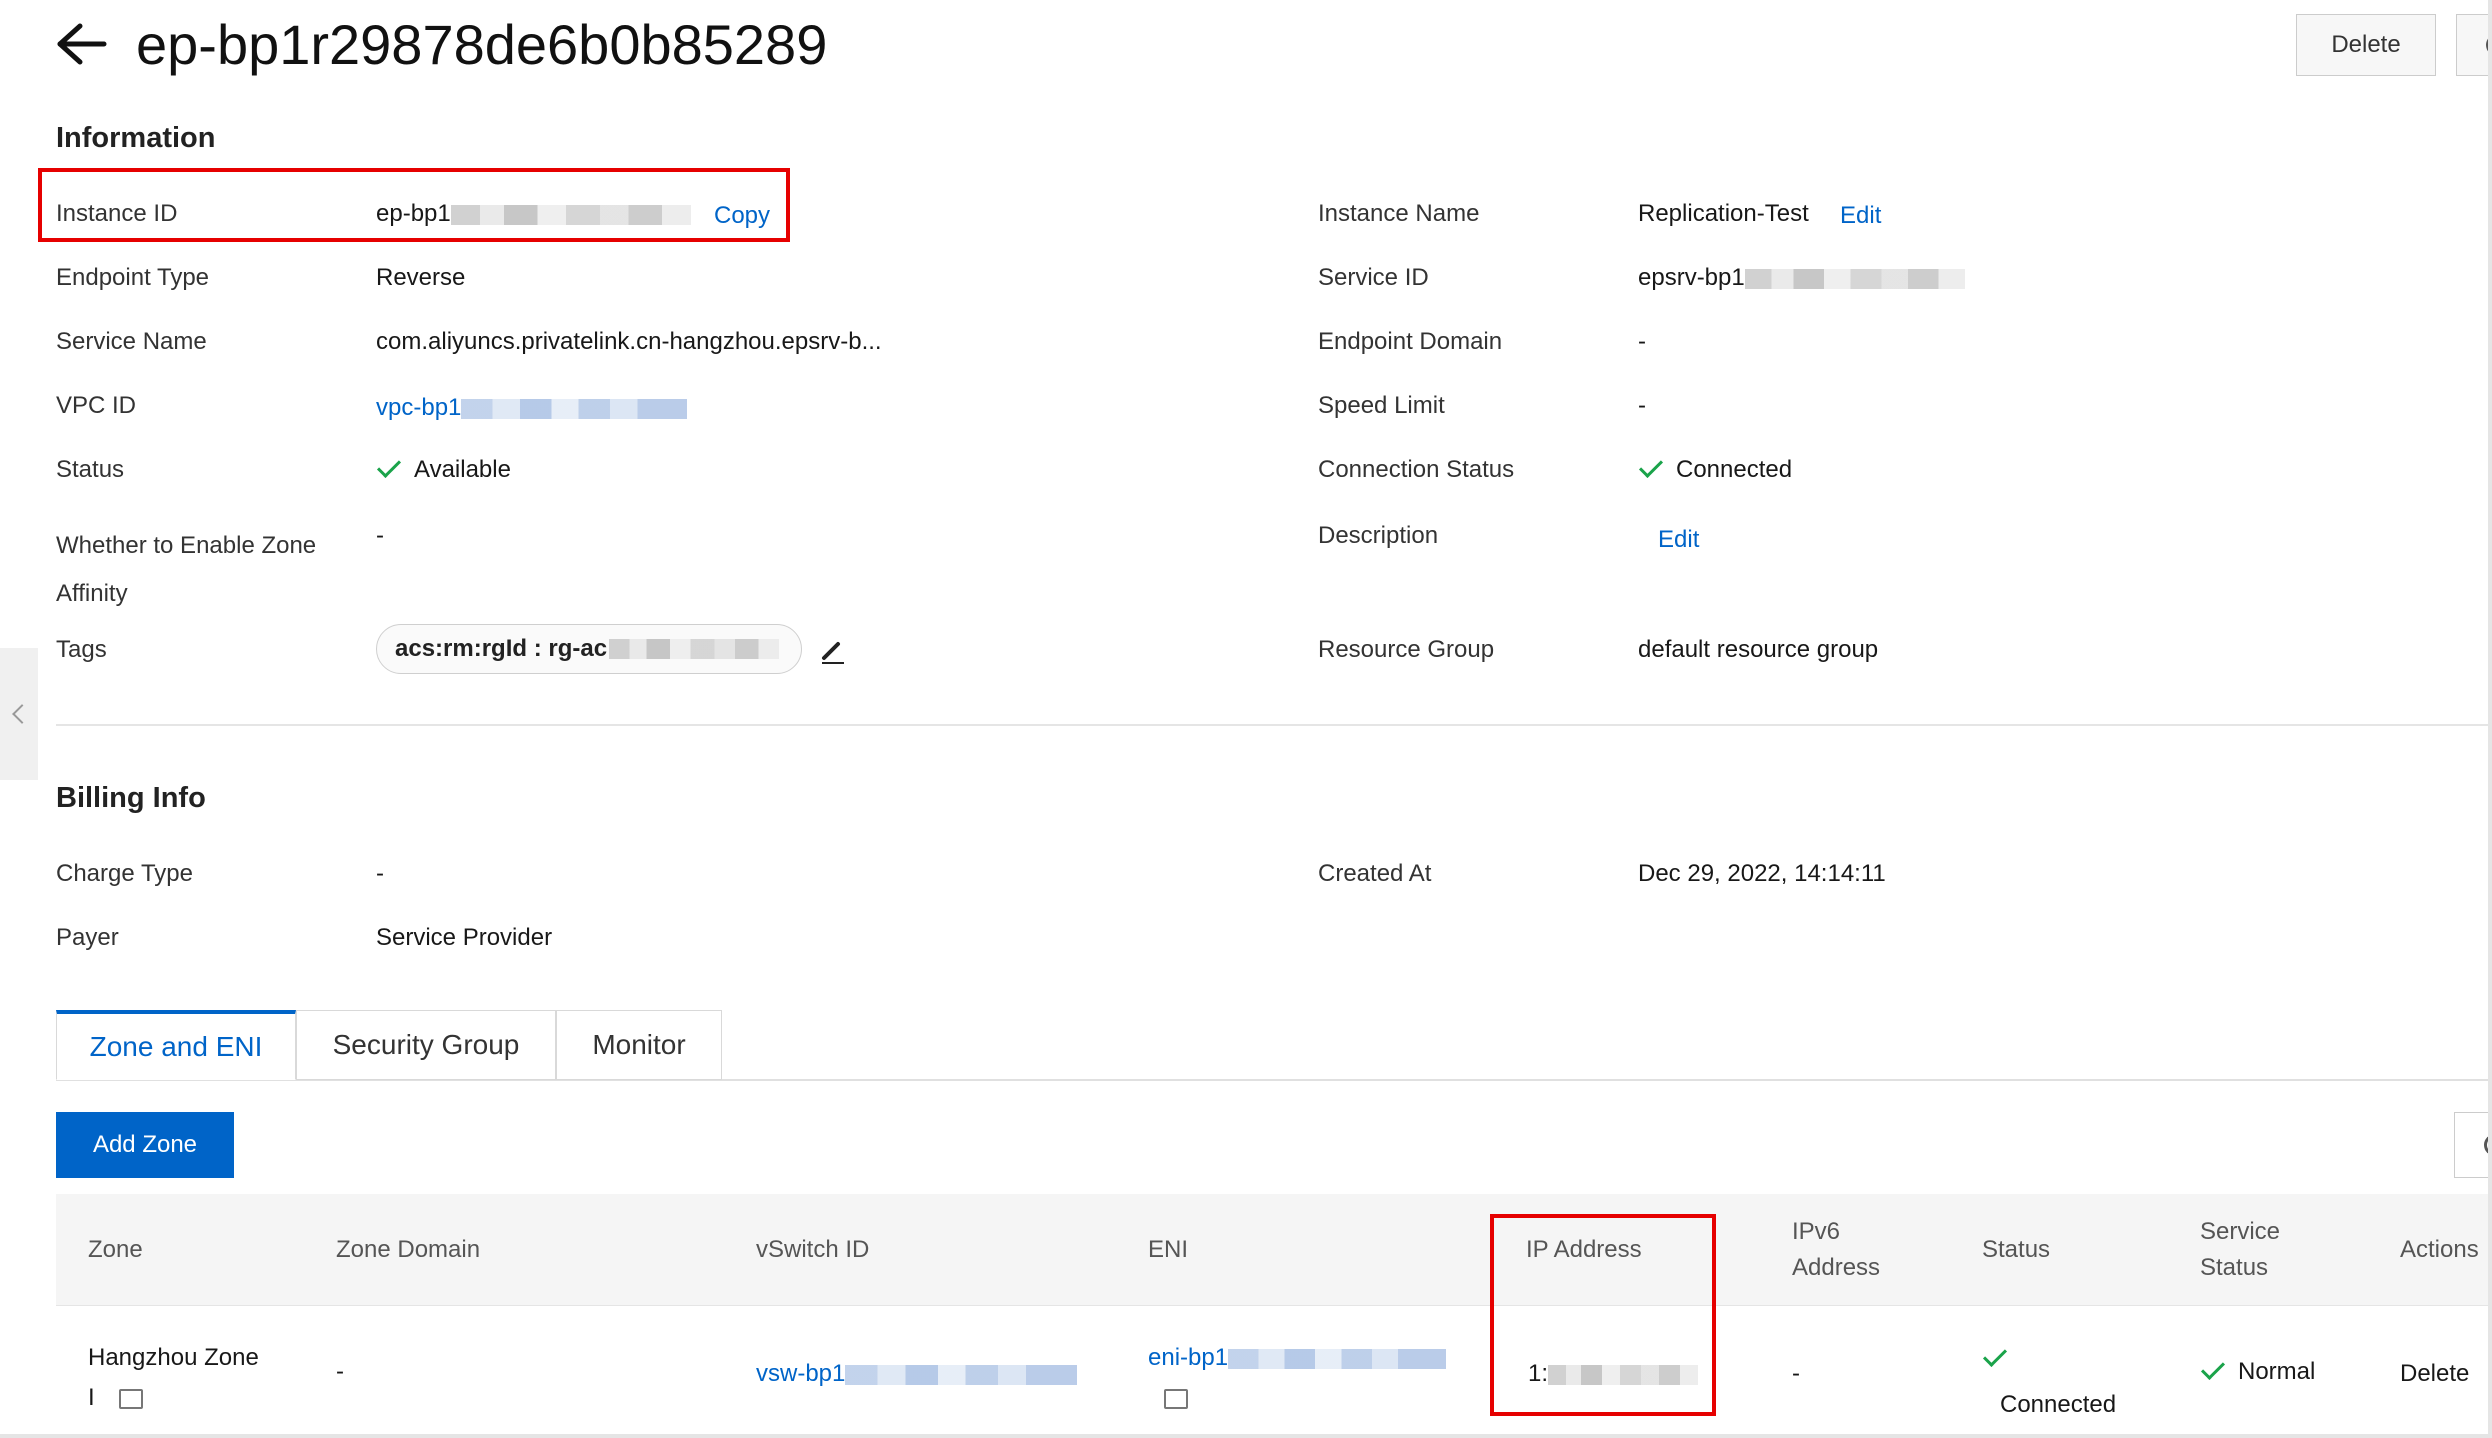  I want to click on endpoint-type-value: Reverse, so click(421, 277).